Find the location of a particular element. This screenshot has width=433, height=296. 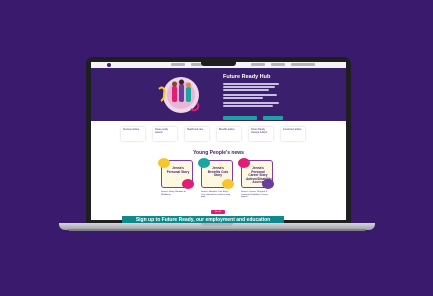

quick-link-tile: Investment advice is located at coordinates (293, 134).